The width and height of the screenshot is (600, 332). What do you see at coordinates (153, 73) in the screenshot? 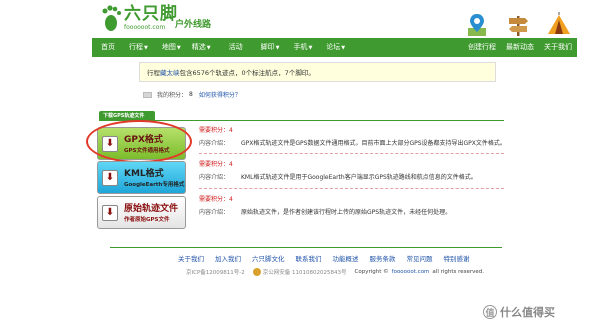
I see `info-prefix: 行程` at bounding box center [153, 73].